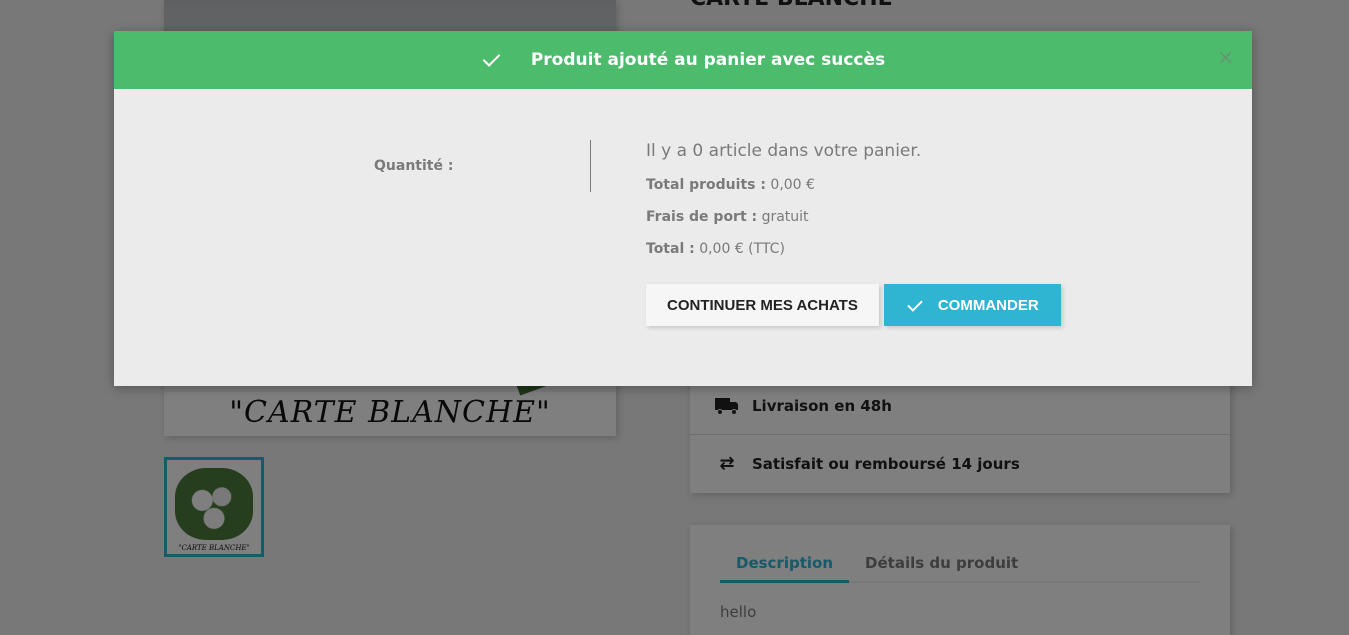 This screenshot has height=635, width=1349. What do you see at coordinates (792, 185) in the screenshot?
I see `total-products-value: 0,00 €` at bounding box center [792, 185].